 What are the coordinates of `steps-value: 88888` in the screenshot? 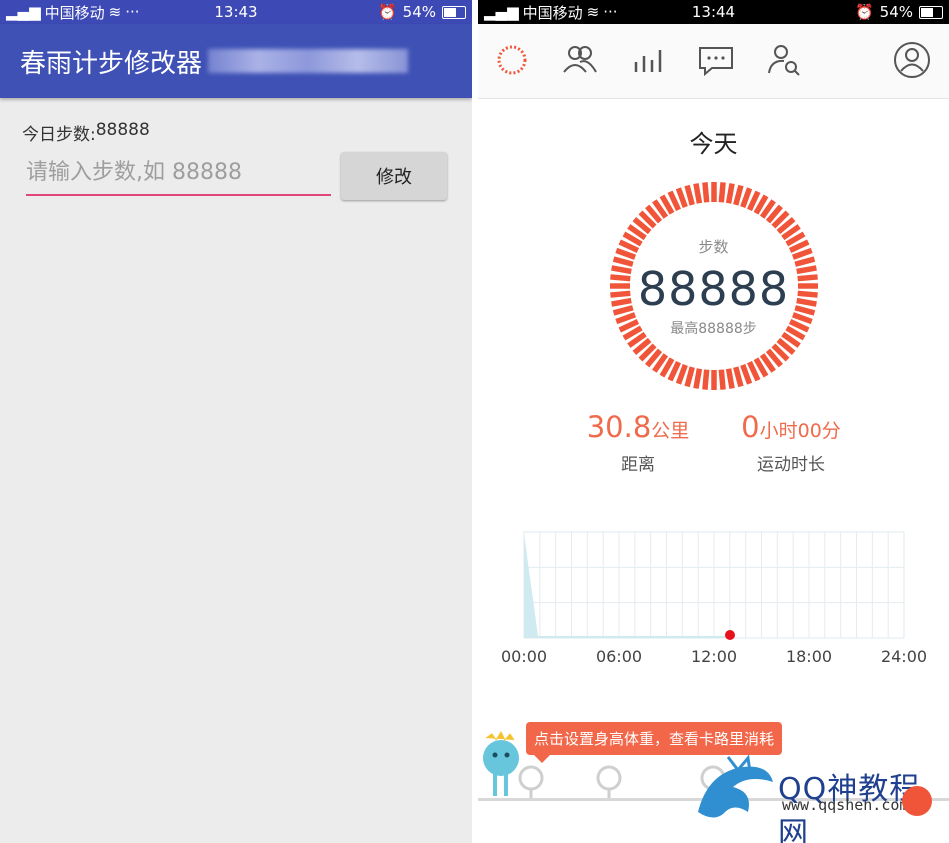 It's located at (713, 289).